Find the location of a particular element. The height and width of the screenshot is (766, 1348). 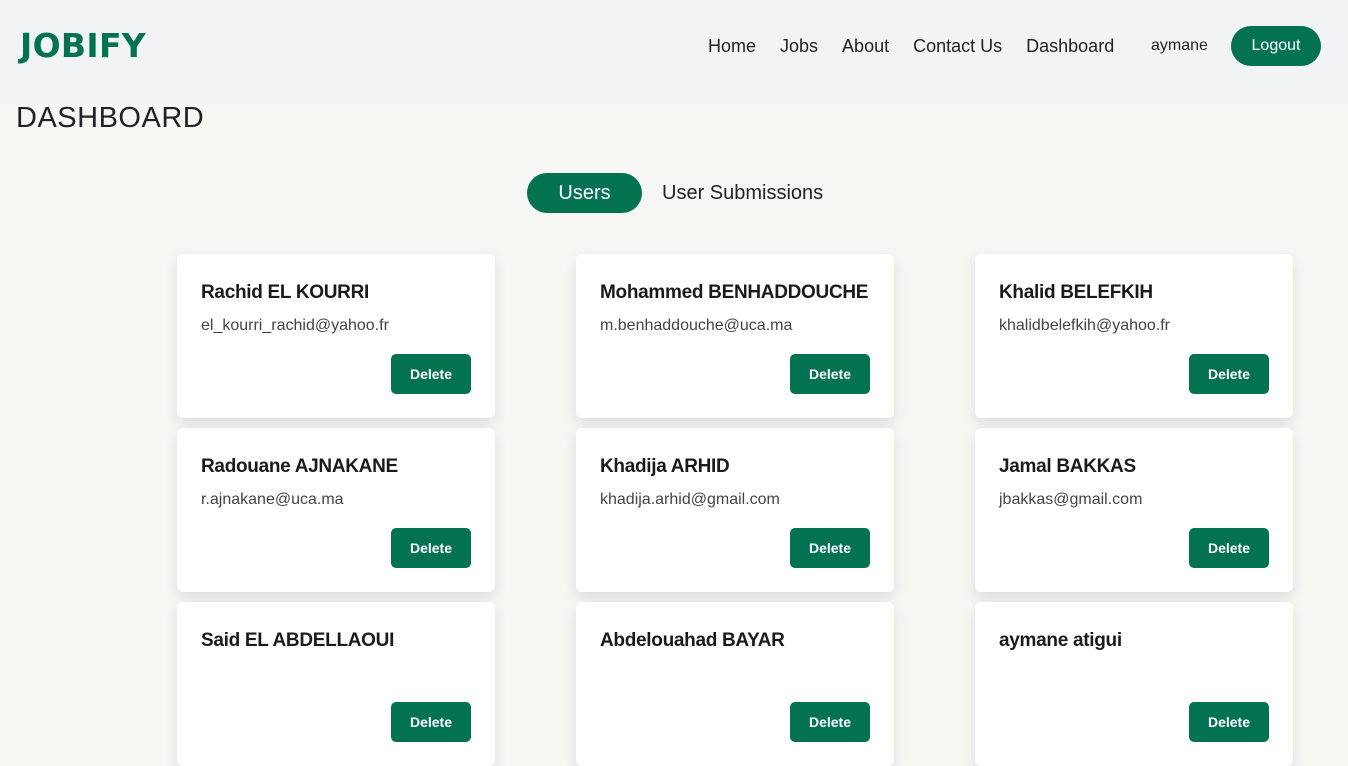

nav-link-home: Home is located at coordinates (732, 46).